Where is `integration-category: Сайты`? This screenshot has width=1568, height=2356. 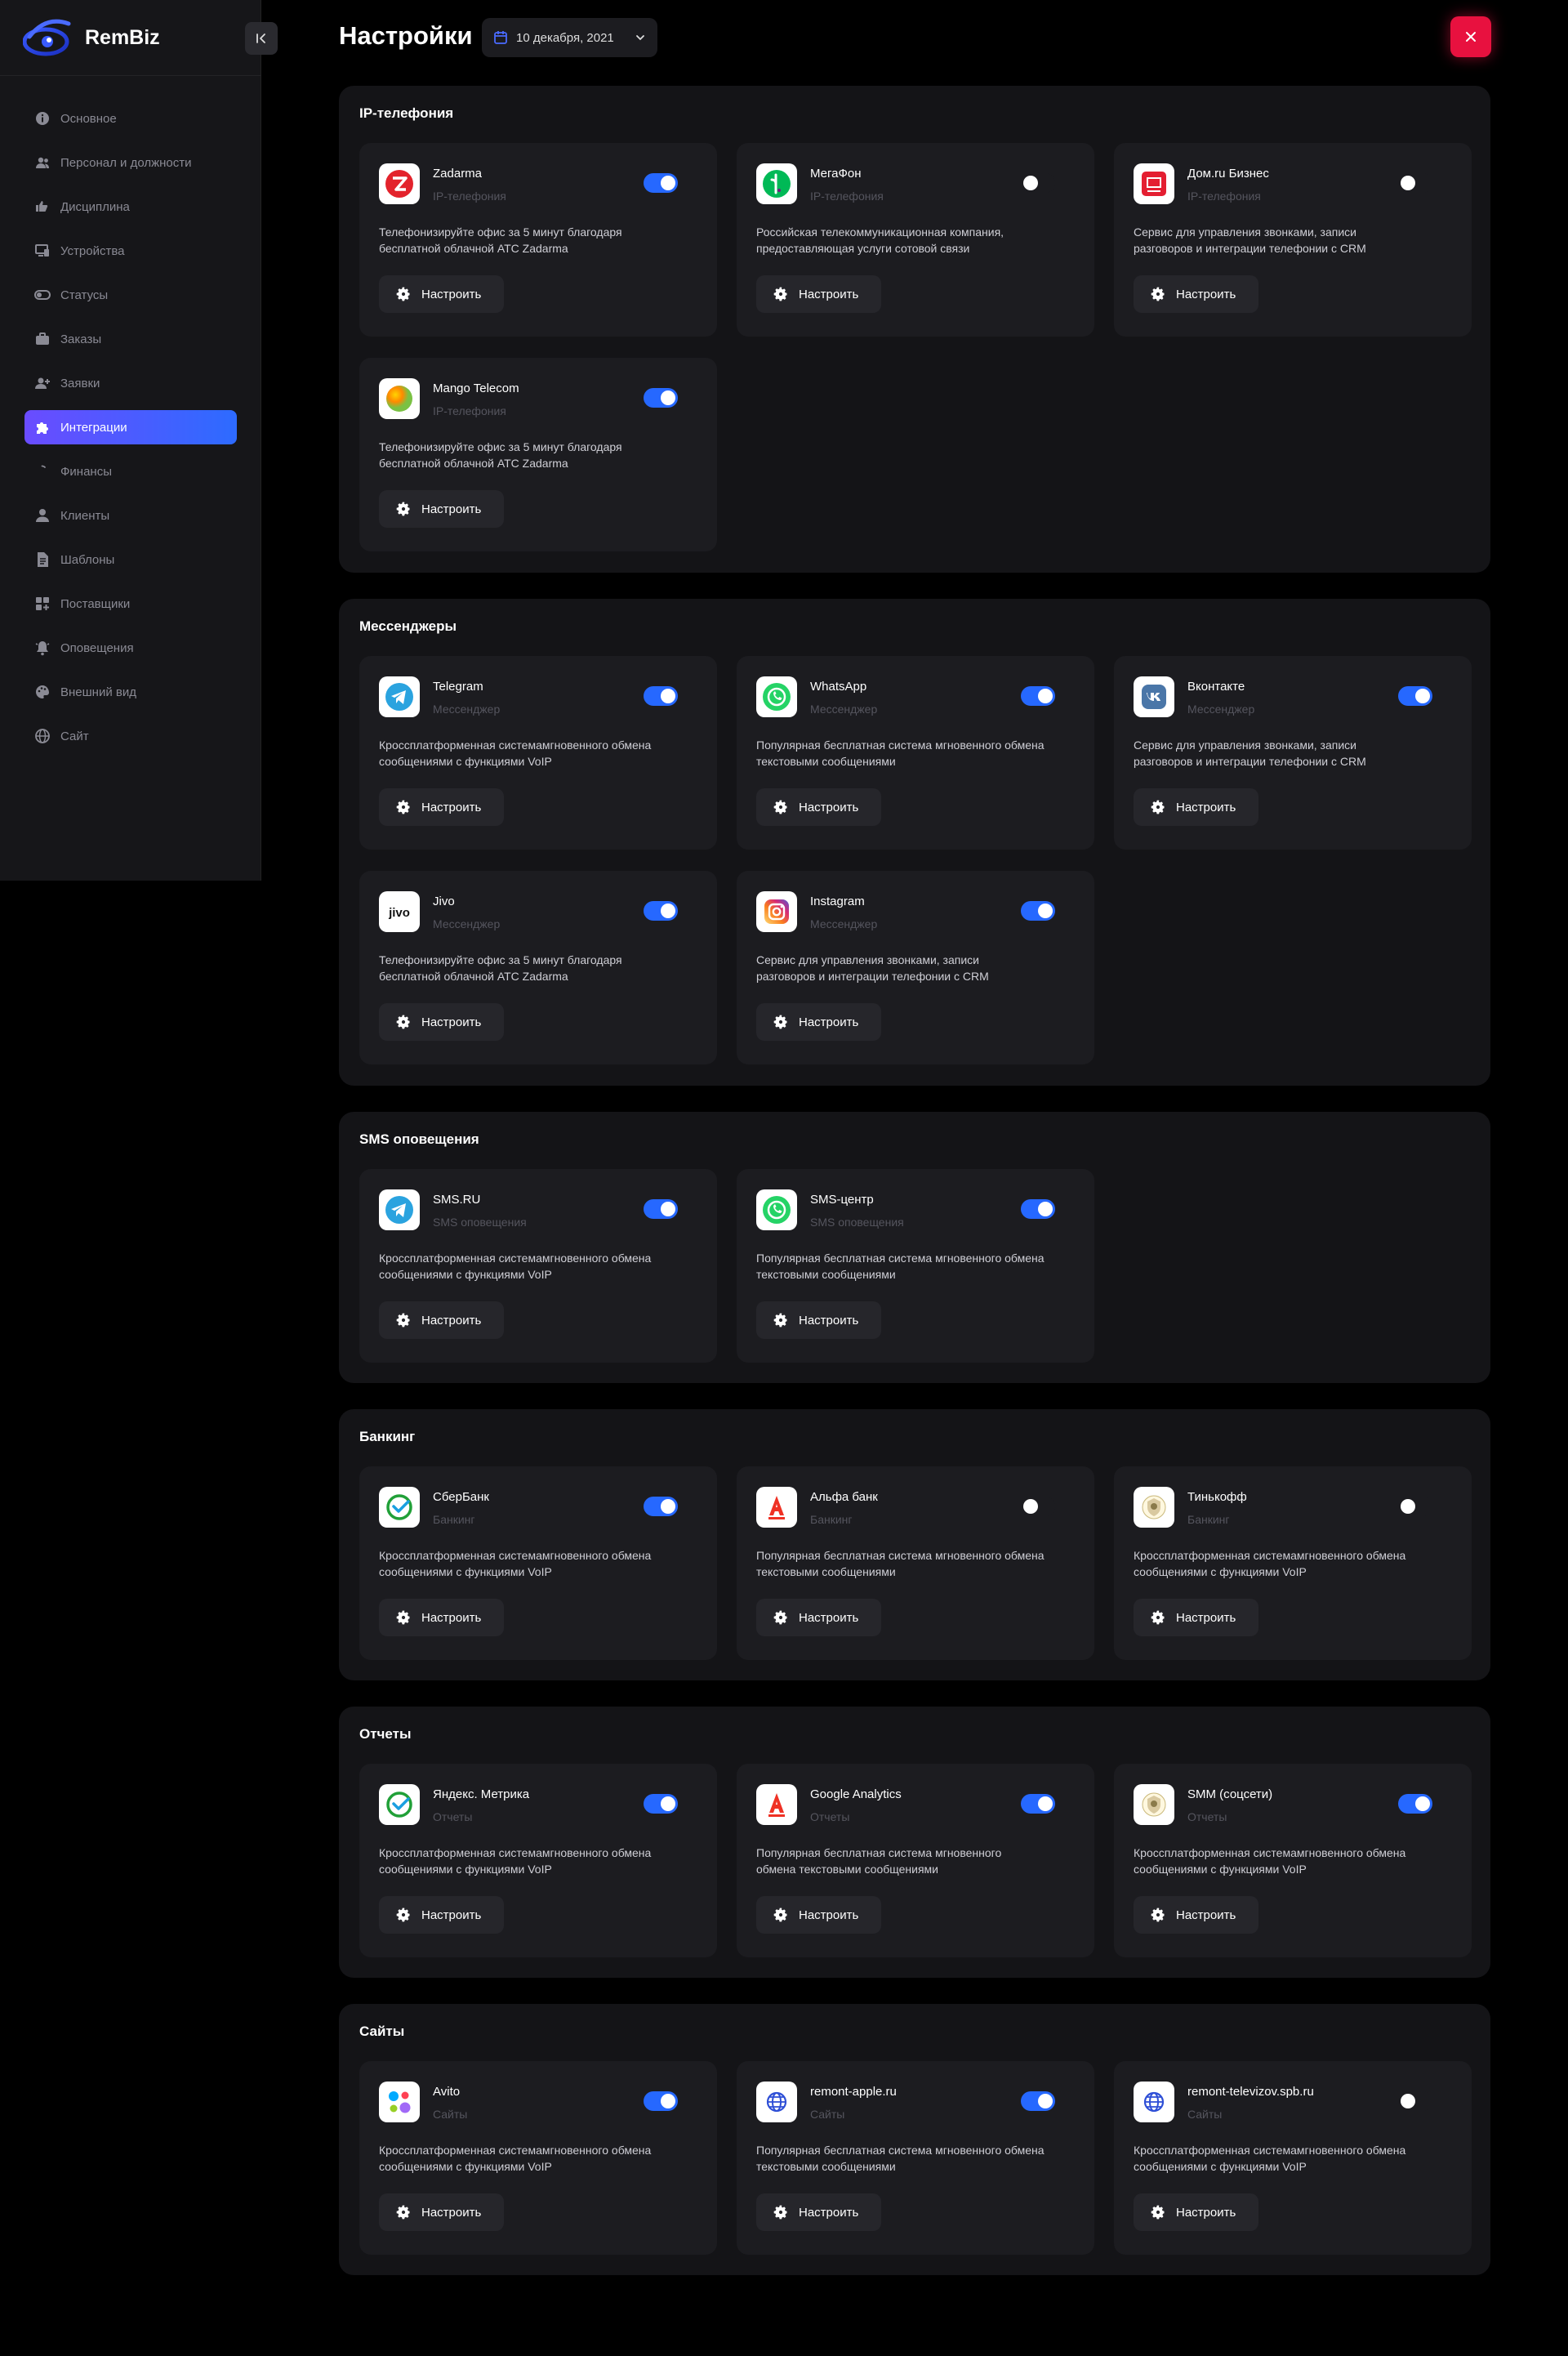 integration-category: Сайты is located at coordinates (827, 2114).